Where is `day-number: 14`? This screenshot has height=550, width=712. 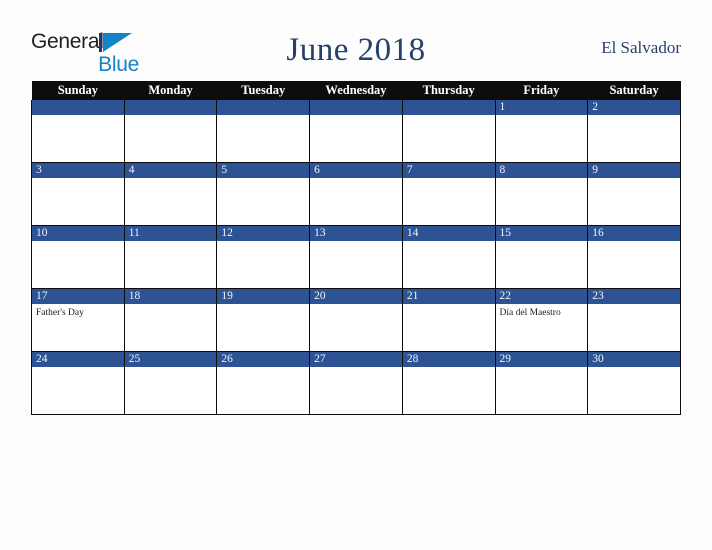 day-number: 14 is located at coordinates (448, 233).